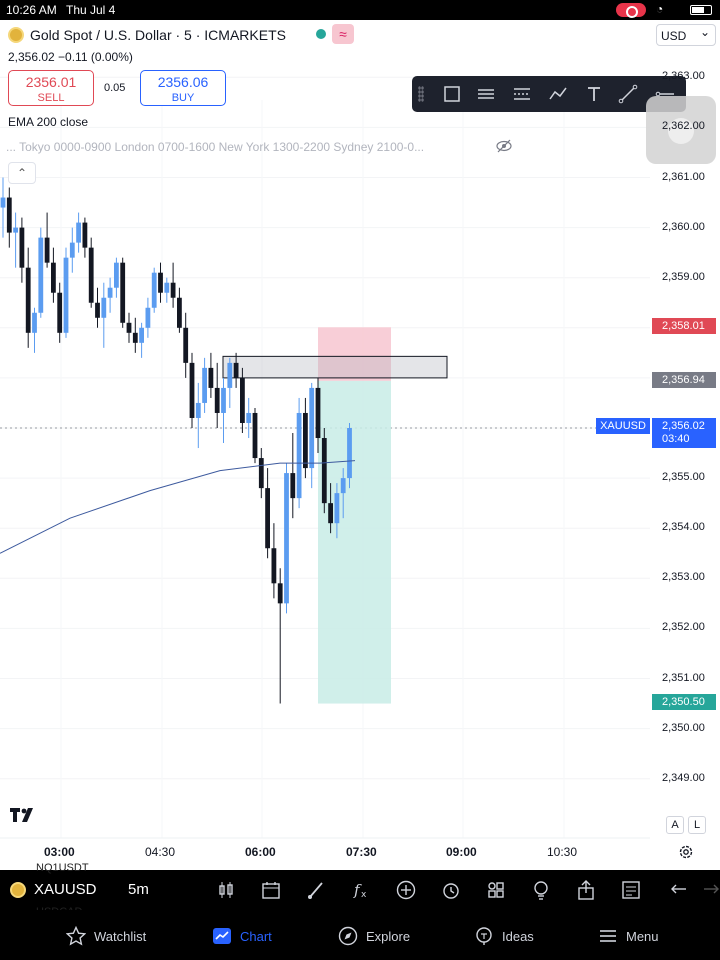 Image resolution: width=720 pixels, height=960 pixels. What do you see at coordinates (686, 35) in the screenshot?
I see `currency-select: USD` at bounding box center [686, 35].